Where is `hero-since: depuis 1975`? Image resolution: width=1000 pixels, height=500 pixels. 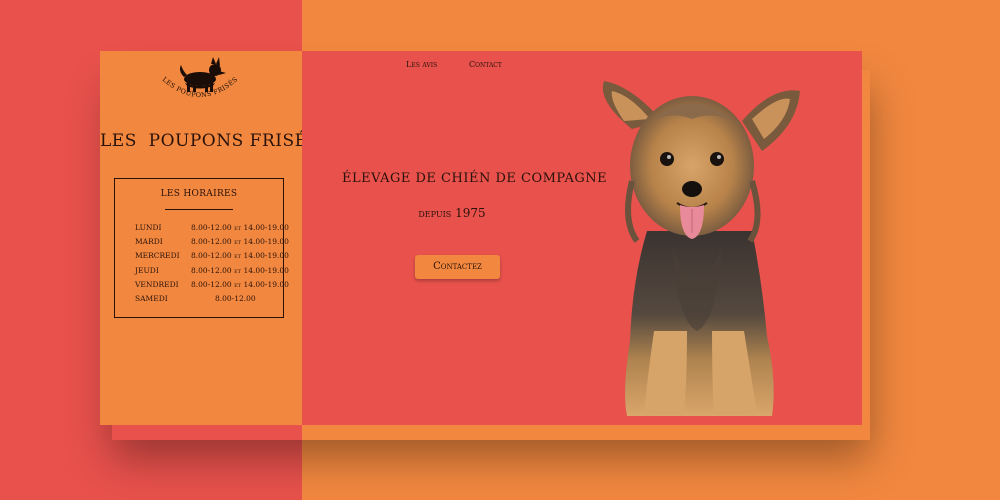
hero-since: depuis 1975 is located at coordinates (452, 213).